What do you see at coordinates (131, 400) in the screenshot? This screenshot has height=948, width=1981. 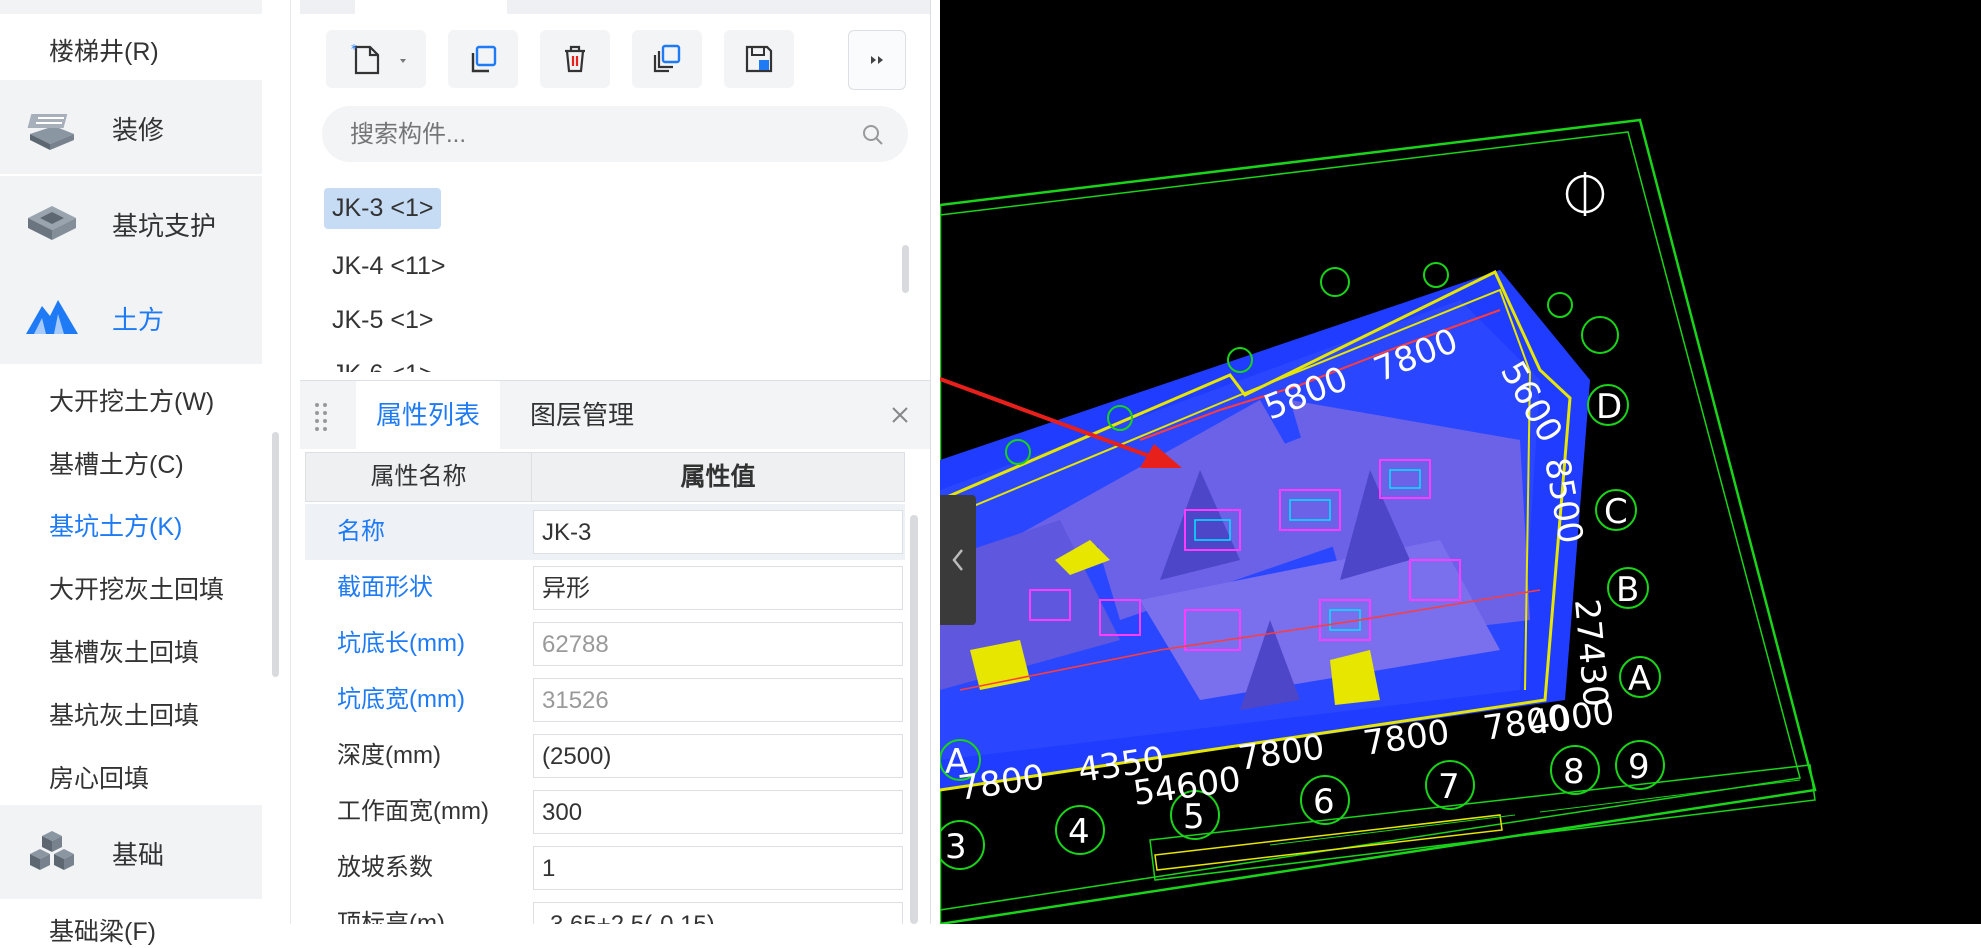 I see `nav-item-mass-excavation: 大开挖土方(W)` at bounding box center [131, 400].